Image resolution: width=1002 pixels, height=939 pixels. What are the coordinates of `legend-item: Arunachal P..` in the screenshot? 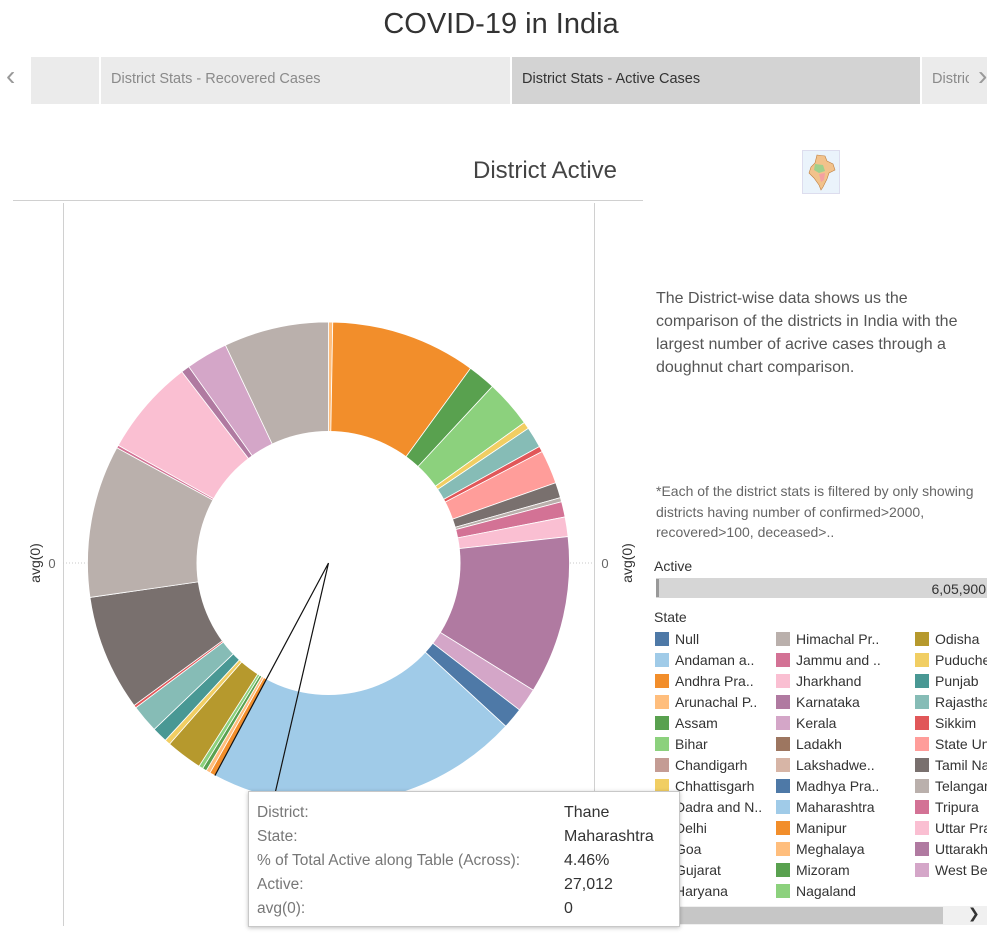 It's located at (706, 703).